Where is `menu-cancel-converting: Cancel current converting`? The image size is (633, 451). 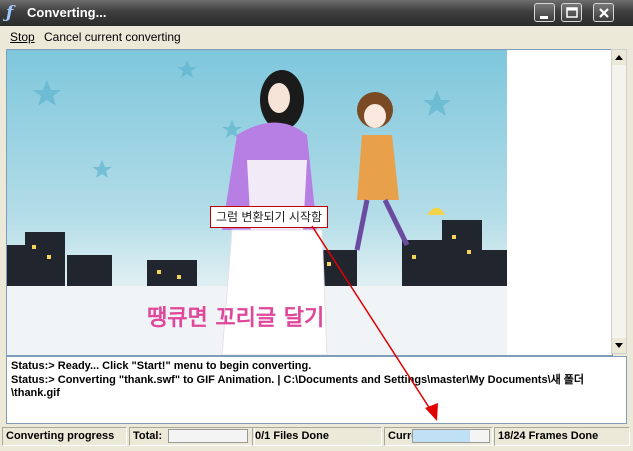
menu-cancel-converting: Cancel current converting is located at coordinates (112, 37).